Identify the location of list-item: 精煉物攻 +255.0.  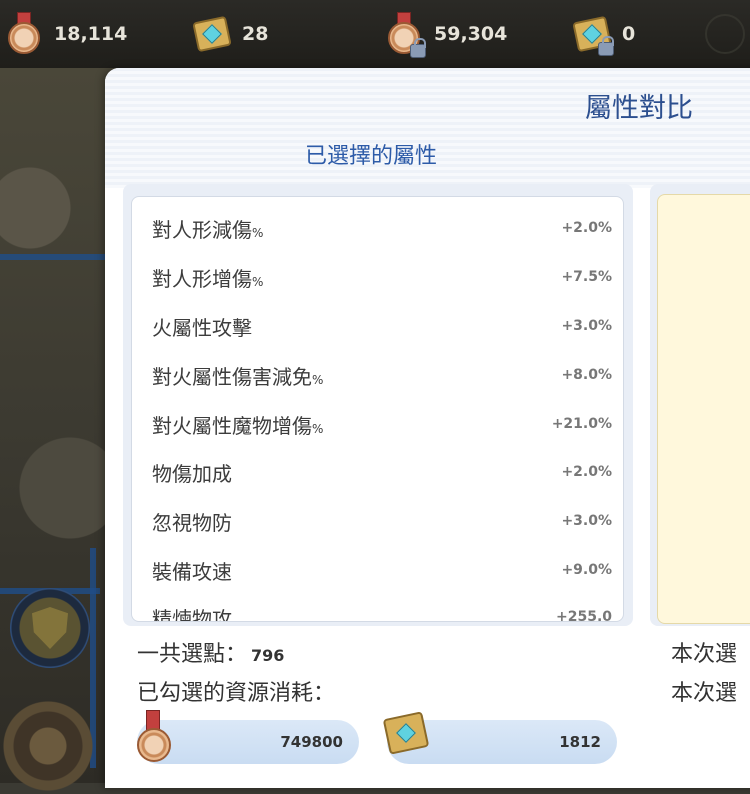
(382, 612).